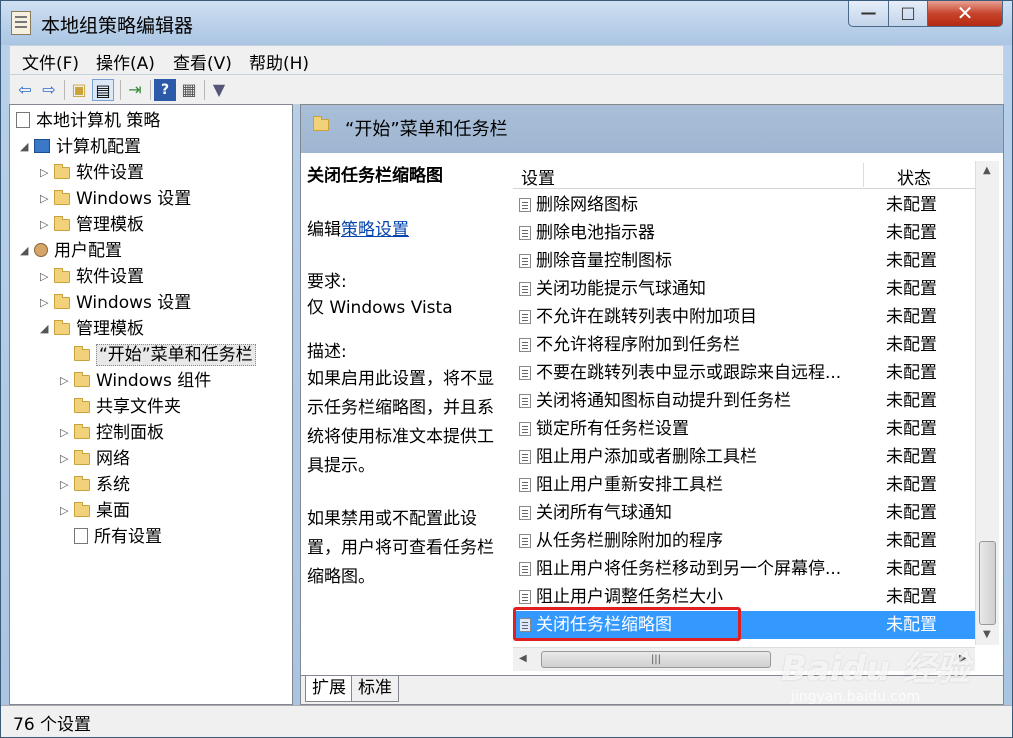  I want to click on tree-item-all-settings: 所有设置, so click(118, 537).